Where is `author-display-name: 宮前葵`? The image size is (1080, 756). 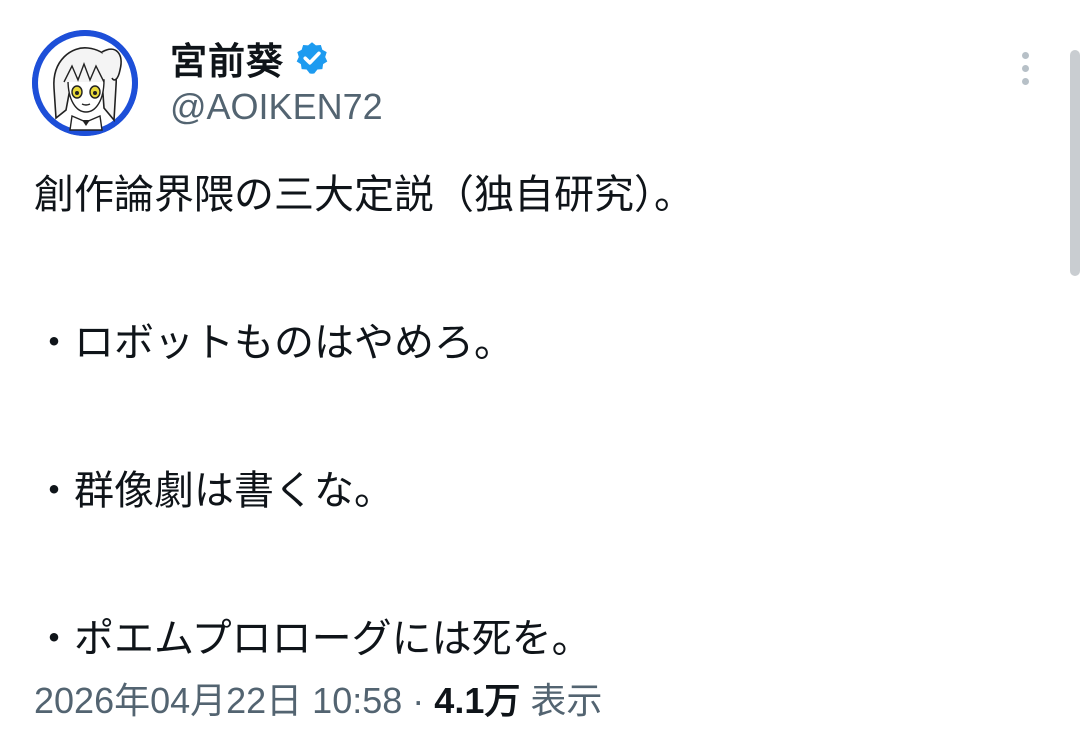 author-display-name: 宮前葵 is located at coordinates (227, 58).